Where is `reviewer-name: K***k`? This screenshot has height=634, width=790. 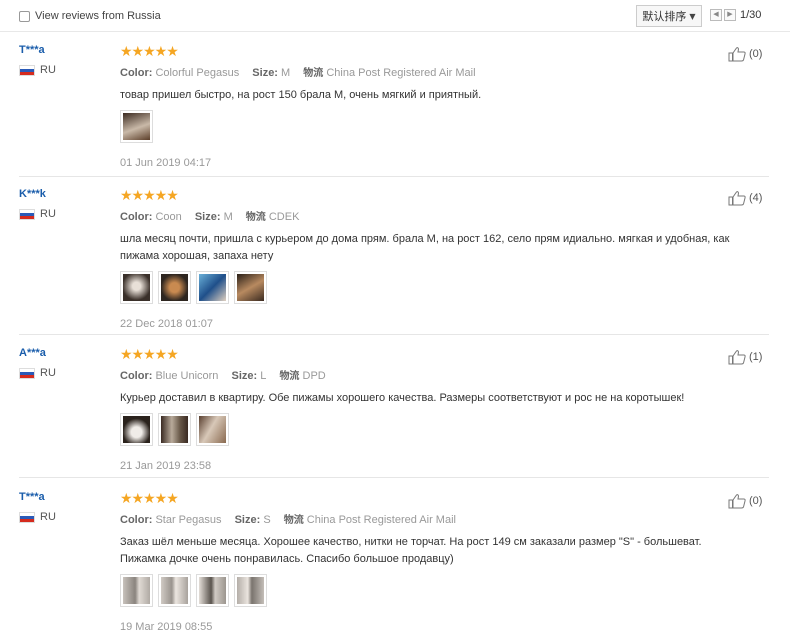
reviewer-name: K***k is located at coordinates (37, 194).